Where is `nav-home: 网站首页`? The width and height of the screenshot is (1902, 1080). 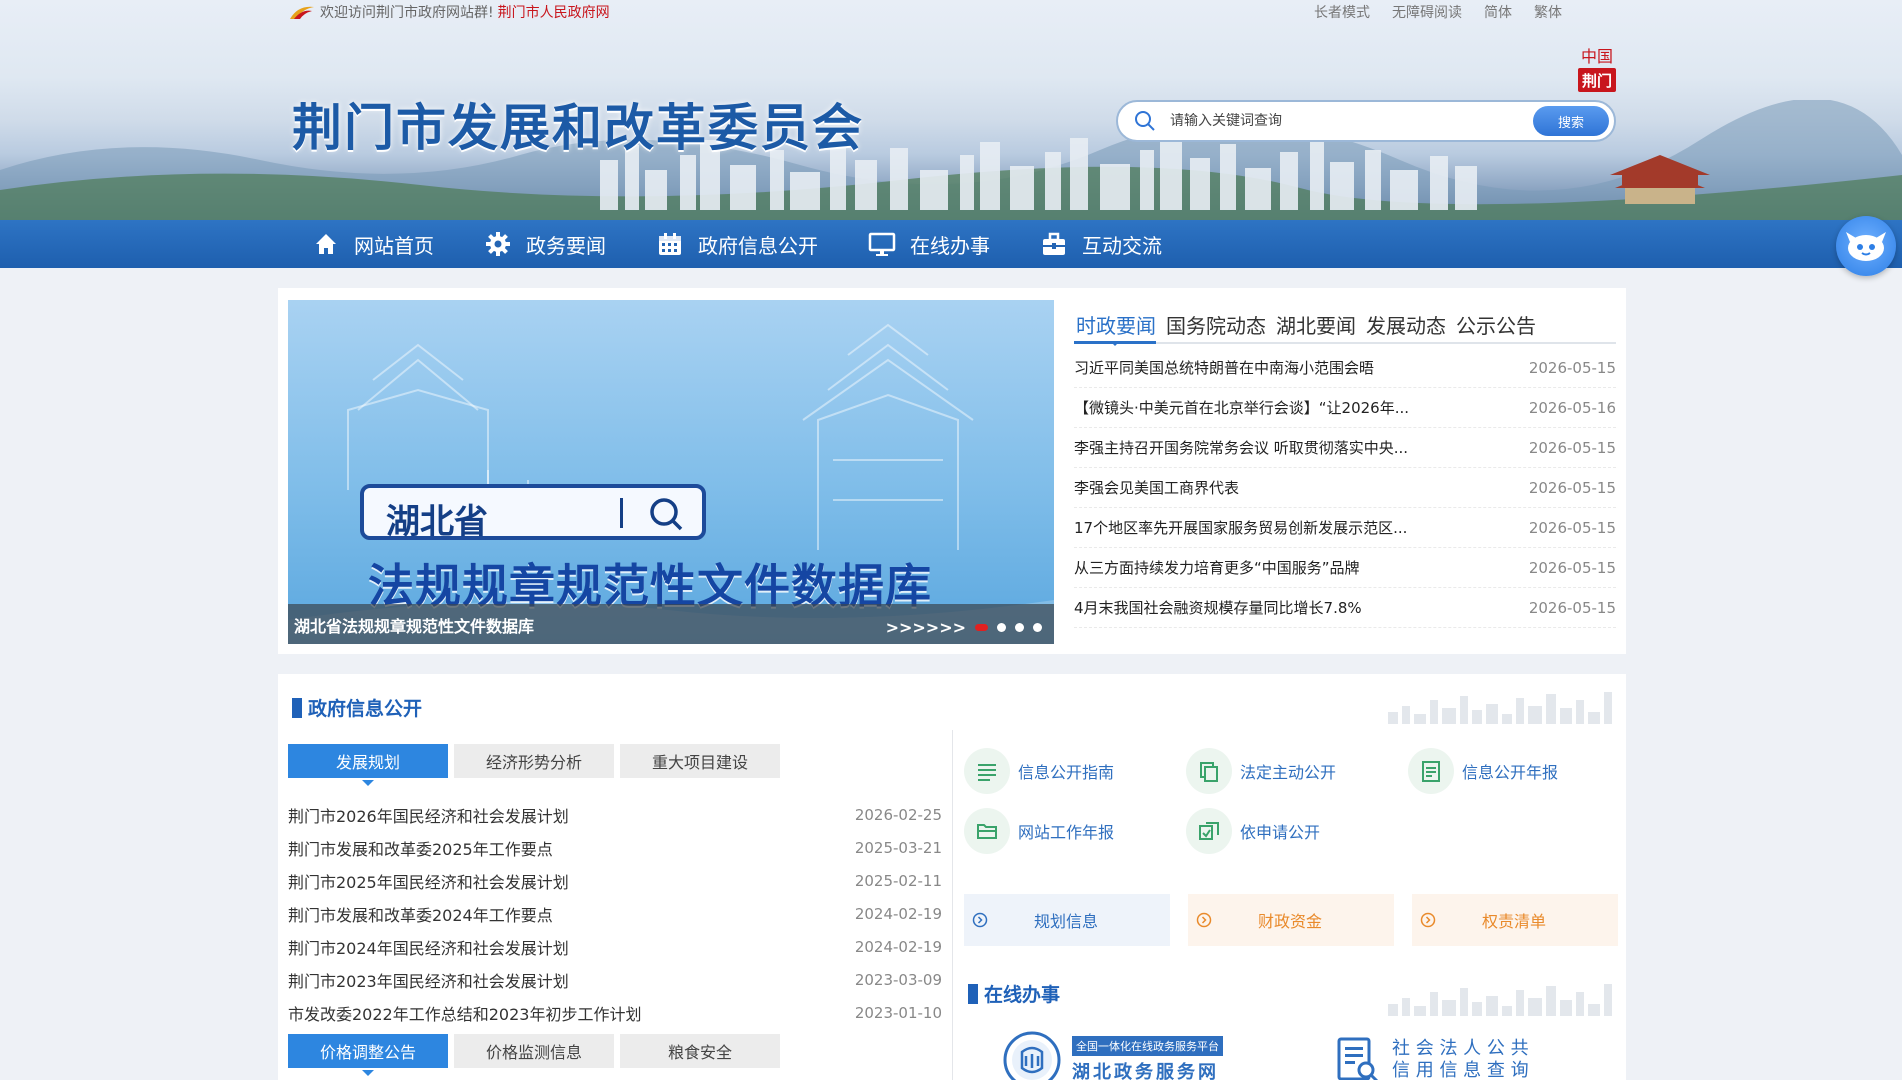 nav-home: 网站首页 is located at coordinates (373, 244).